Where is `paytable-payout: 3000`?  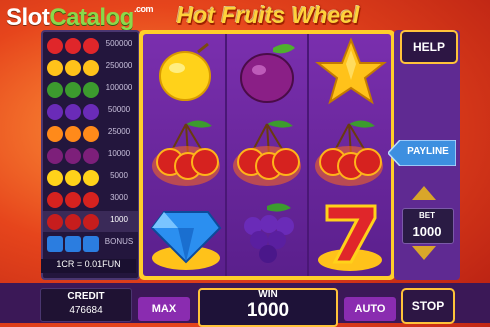 paytable-payout: 3000 is located at coordinates (119, 197).